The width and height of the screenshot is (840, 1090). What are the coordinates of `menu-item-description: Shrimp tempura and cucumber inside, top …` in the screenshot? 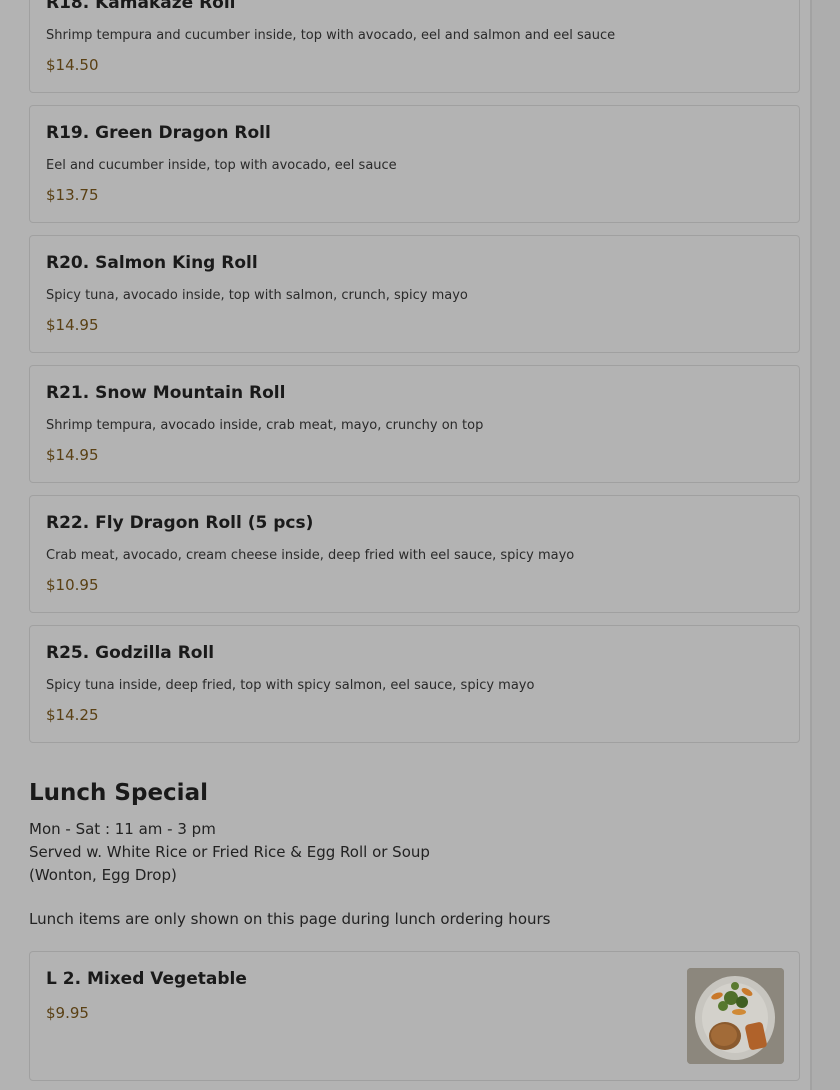 It's located at (331, 35).